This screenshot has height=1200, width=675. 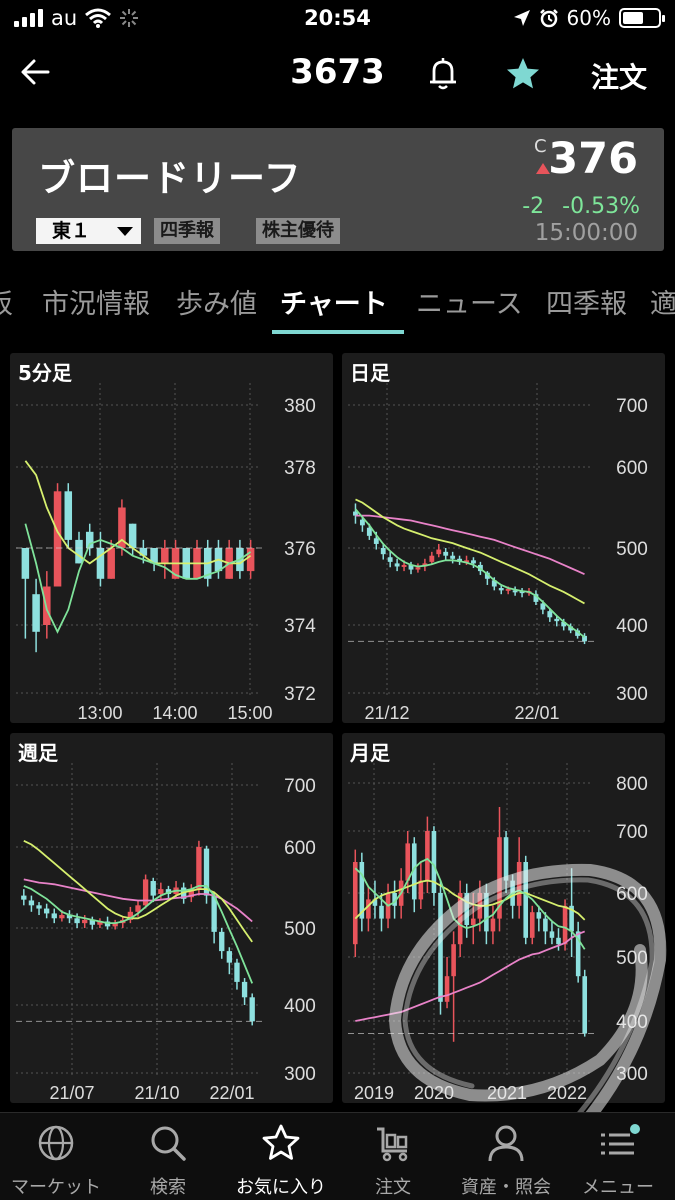 I want to click on chart-daily: 700 600 500 400 300 21/12 22/01 日足, so click(x=503, y=538).